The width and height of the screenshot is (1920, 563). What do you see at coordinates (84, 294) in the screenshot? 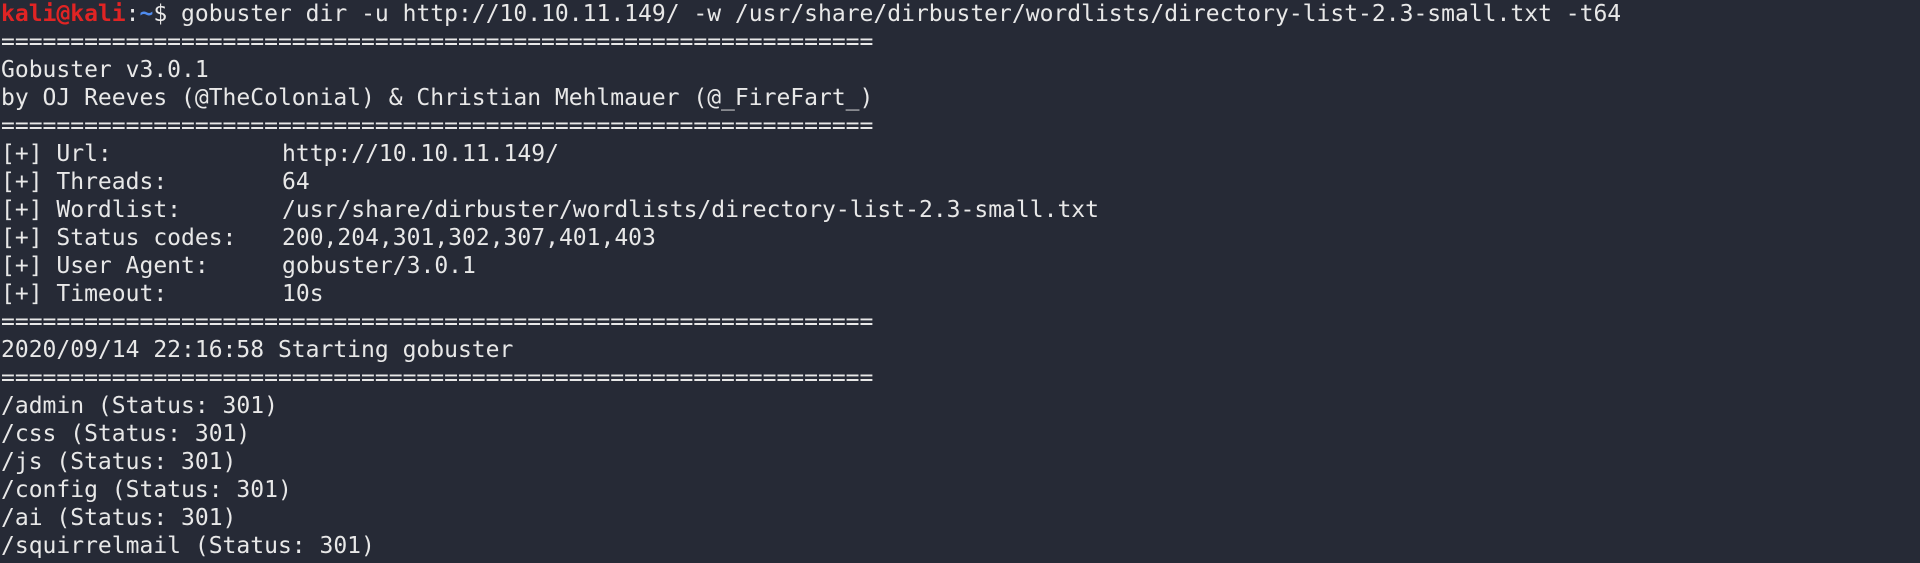
I see `config-key: [+] Timeout:` at bounding box center [84, 294].